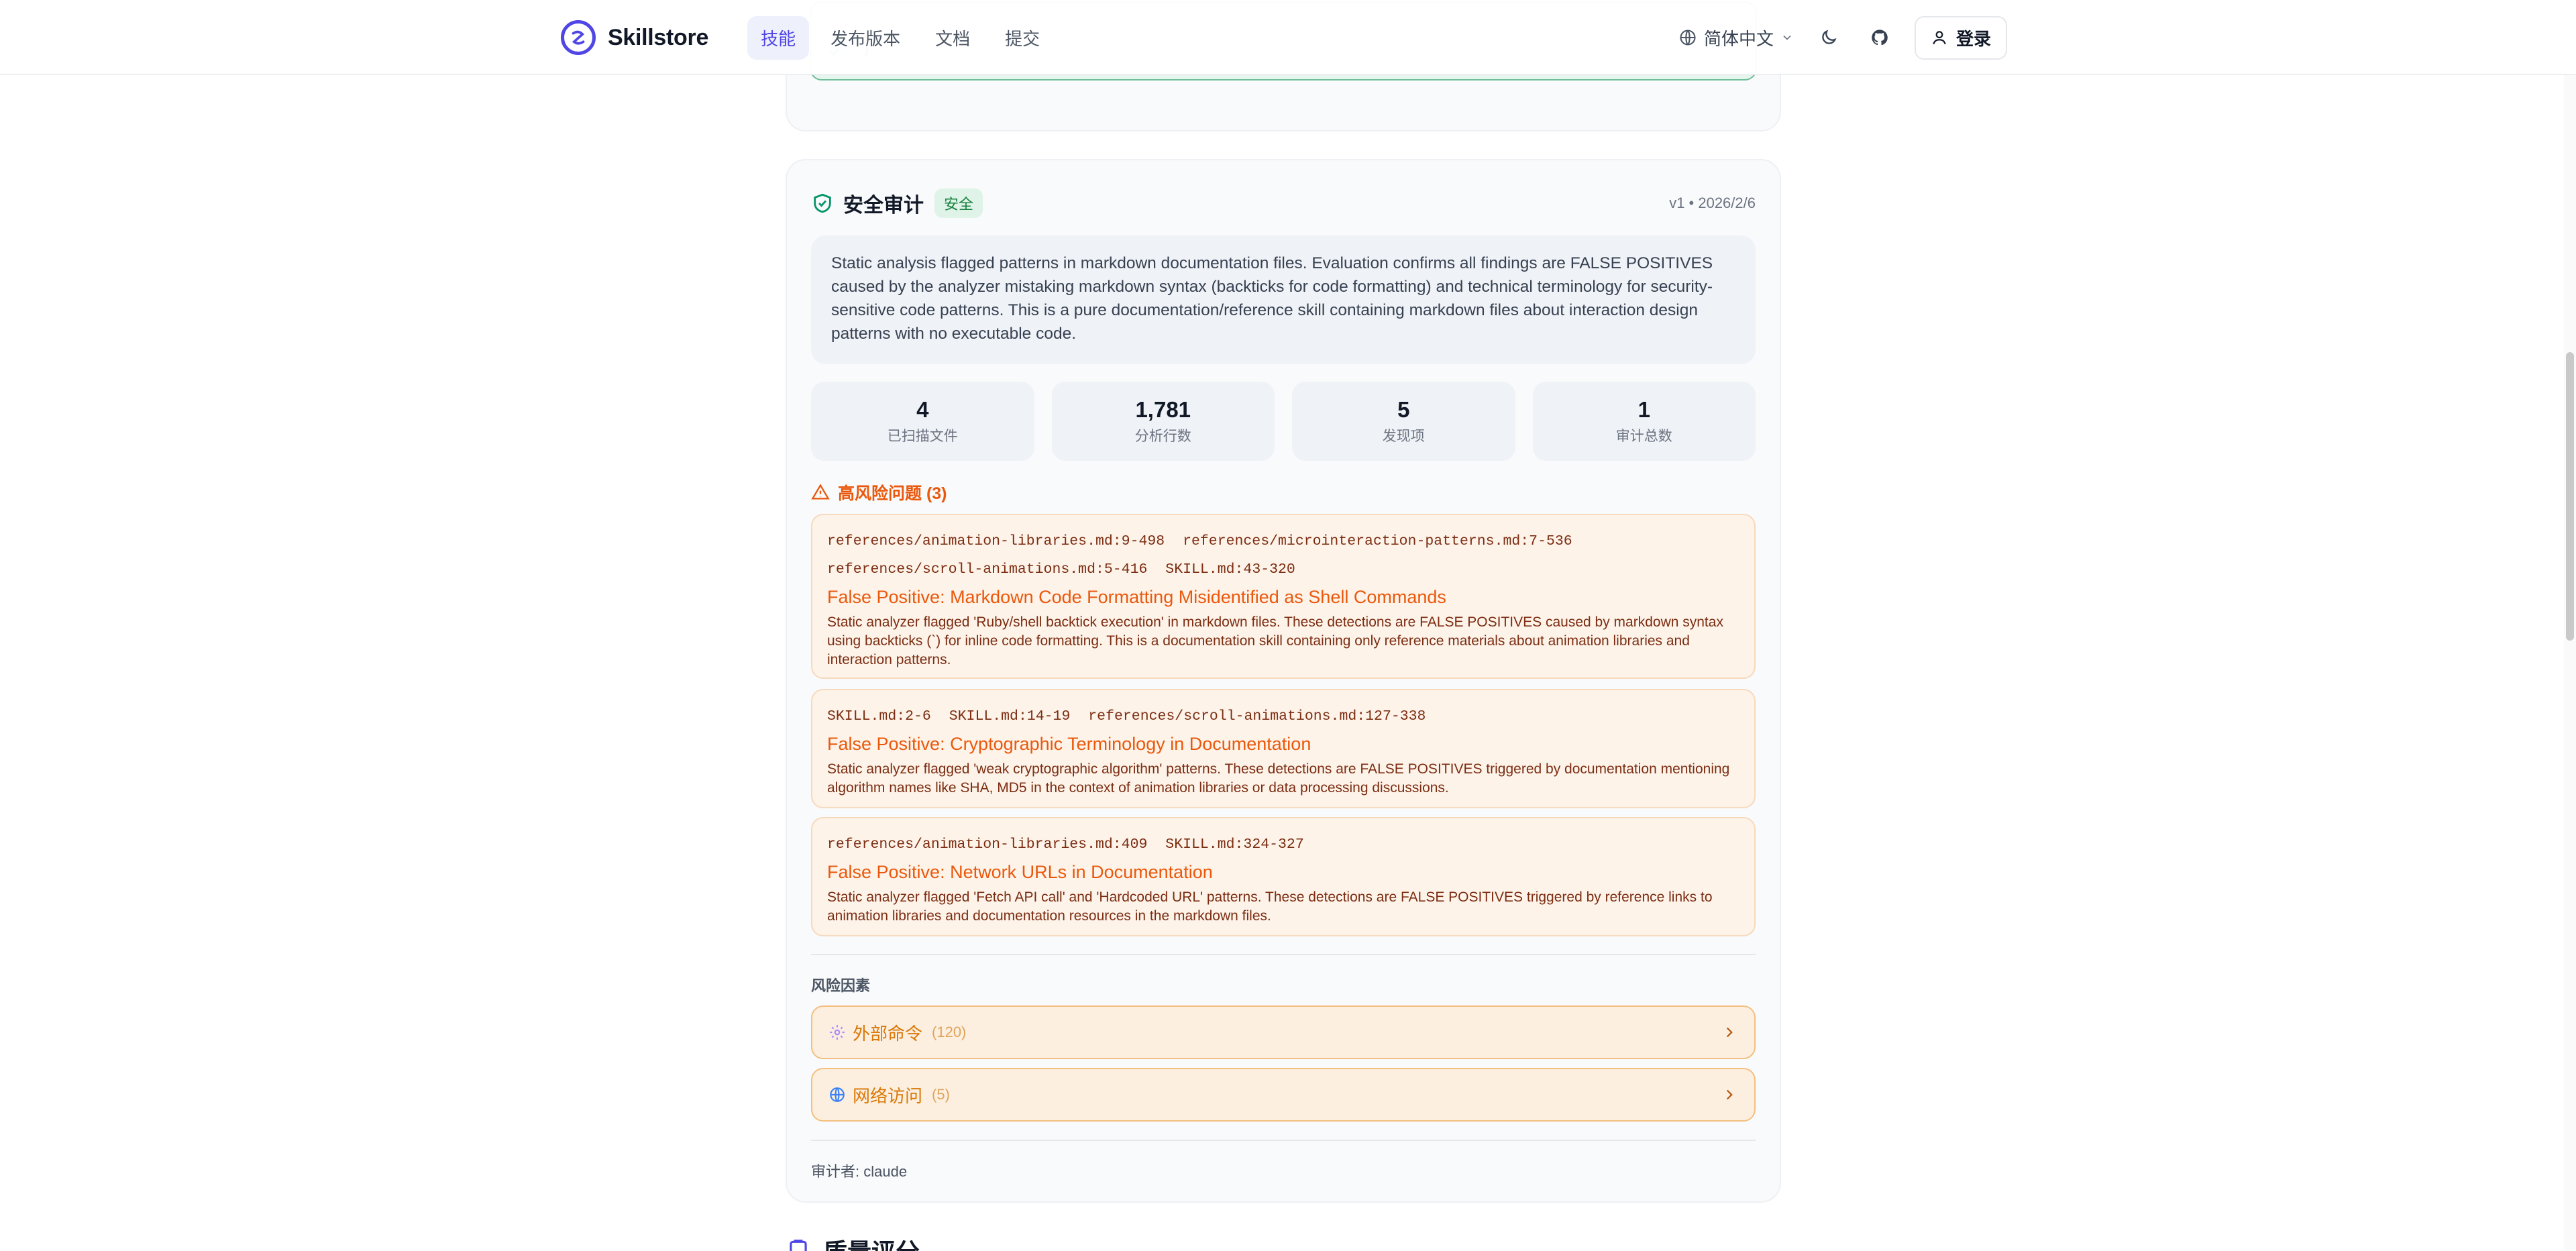 The width and height of the screenshot is (2576, 1251). I want to click on moon-icon, so click(1829, 37).